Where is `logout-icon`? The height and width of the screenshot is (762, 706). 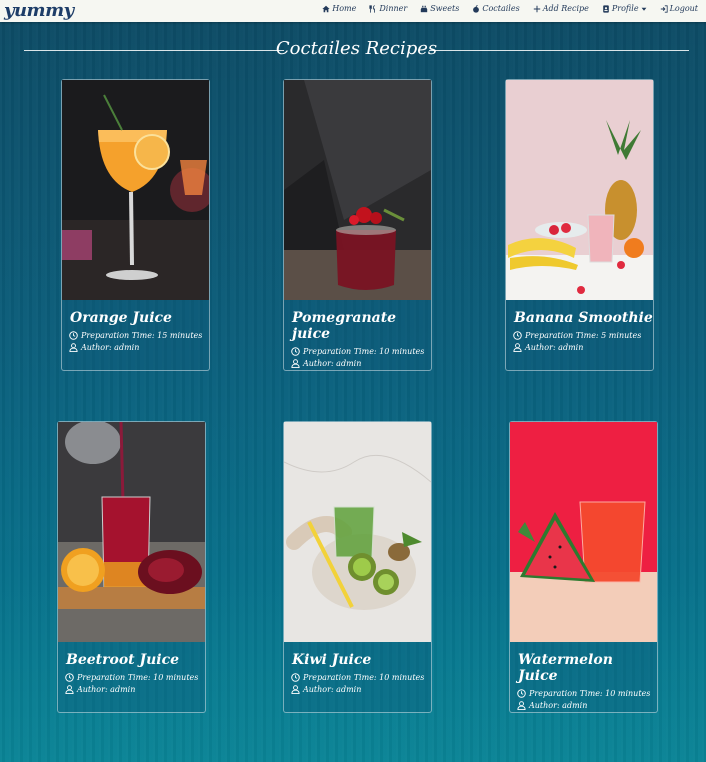
logout-icon is located at coordinates (664, 8).